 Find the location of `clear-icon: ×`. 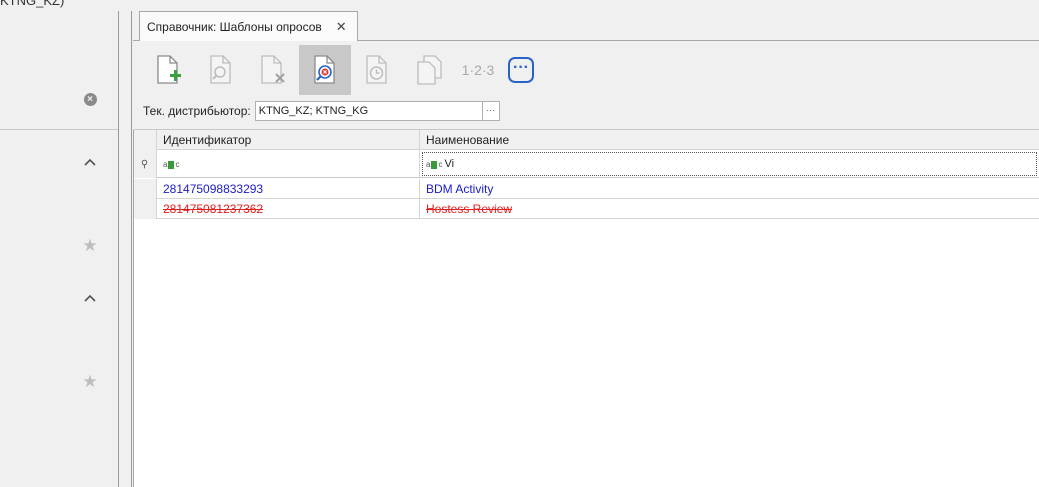

clear-icon: × is located at coordinates (90, 99).